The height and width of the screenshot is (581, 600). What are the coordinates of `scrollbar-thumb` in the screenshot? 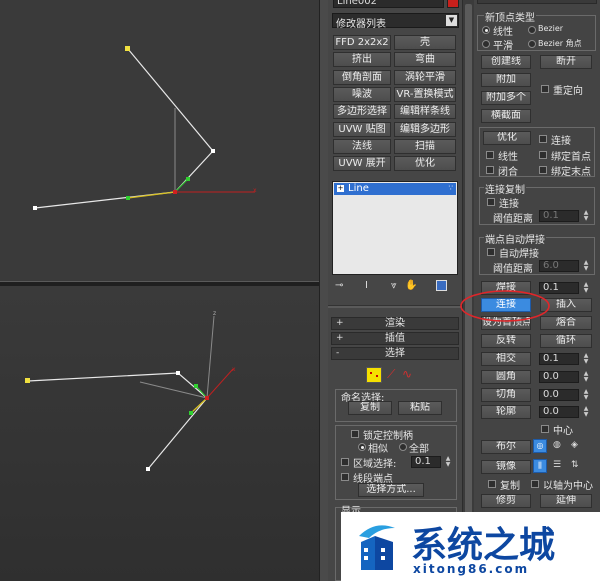 It's located at (468, 274).